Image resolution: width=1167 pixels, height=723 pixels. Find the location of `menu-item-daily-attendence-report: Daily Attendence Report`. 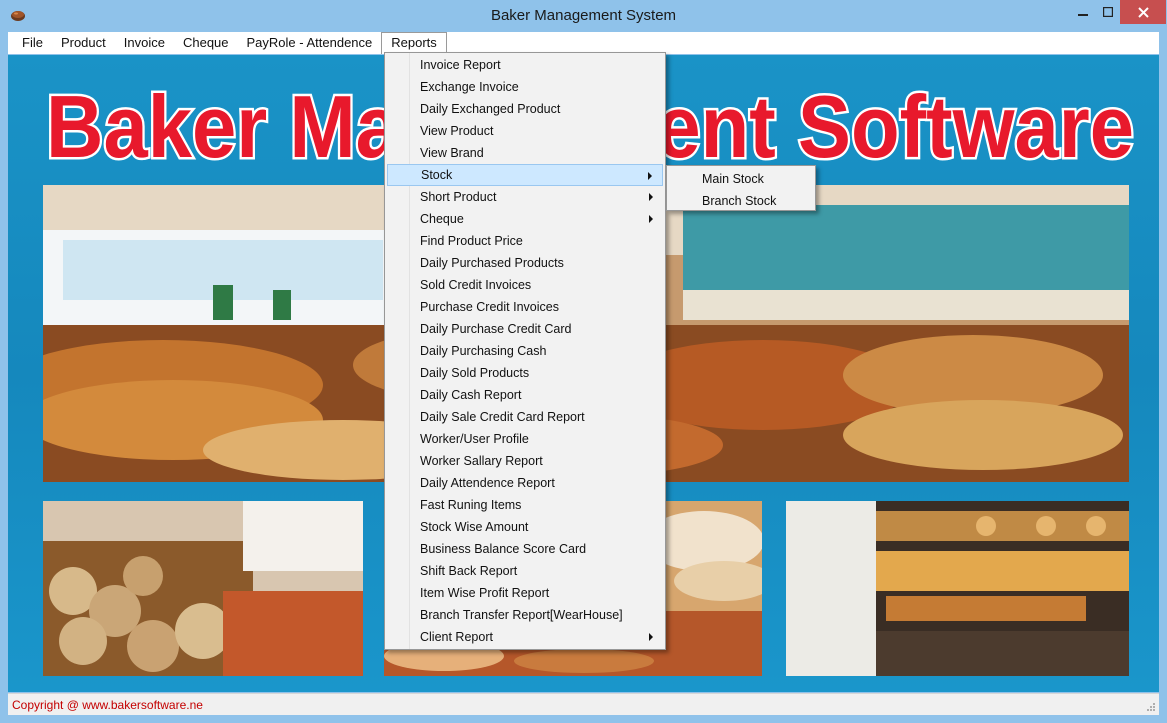

menu-item-daily-attendence-report: Daily Attendence Report is located at coordinates (525, 483).